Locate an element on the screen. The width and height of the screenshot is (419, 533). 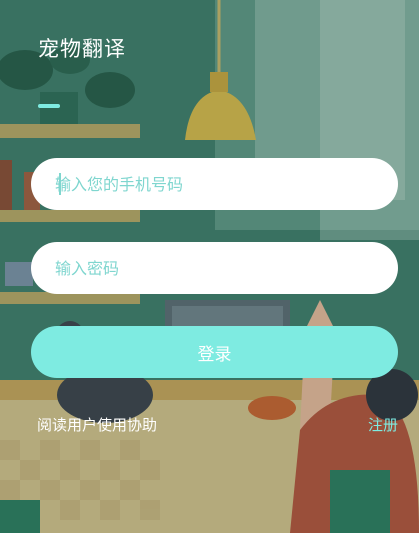
password-input is located at coordinates (214, 268).